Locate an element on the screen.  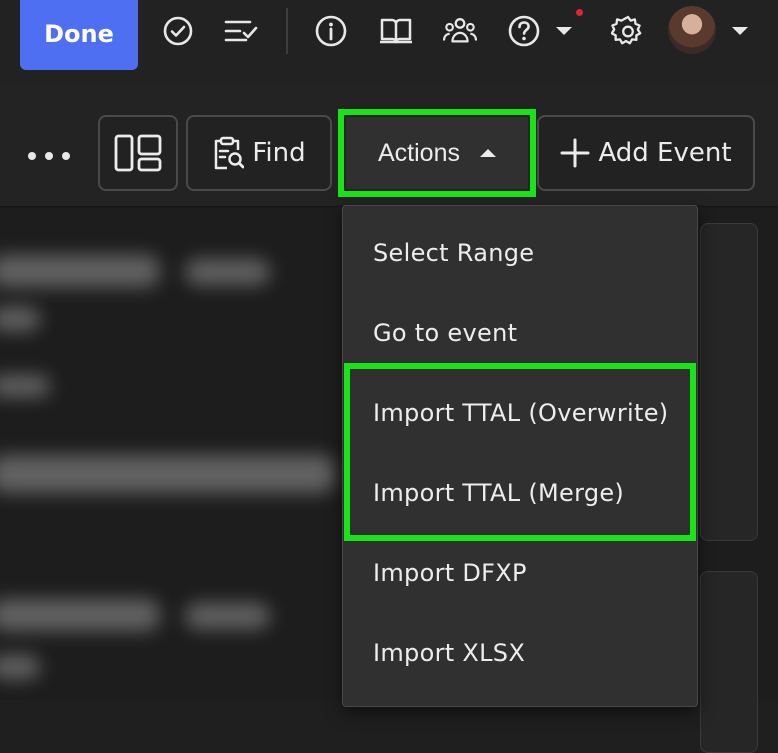
help-chevron-down-icon is located at coordinates (564, 31).